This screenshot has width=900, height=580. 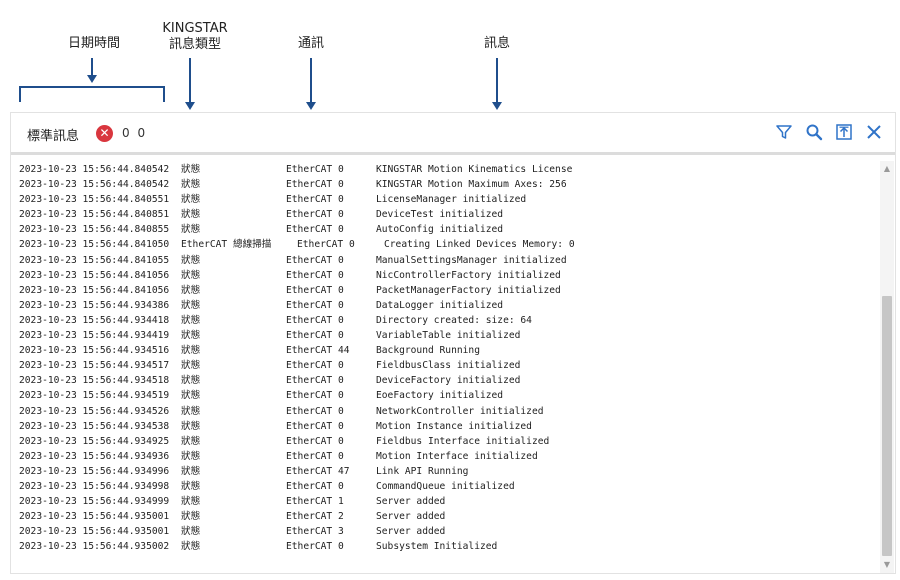 I want to click on close-icon, so click(x=874, y=132).